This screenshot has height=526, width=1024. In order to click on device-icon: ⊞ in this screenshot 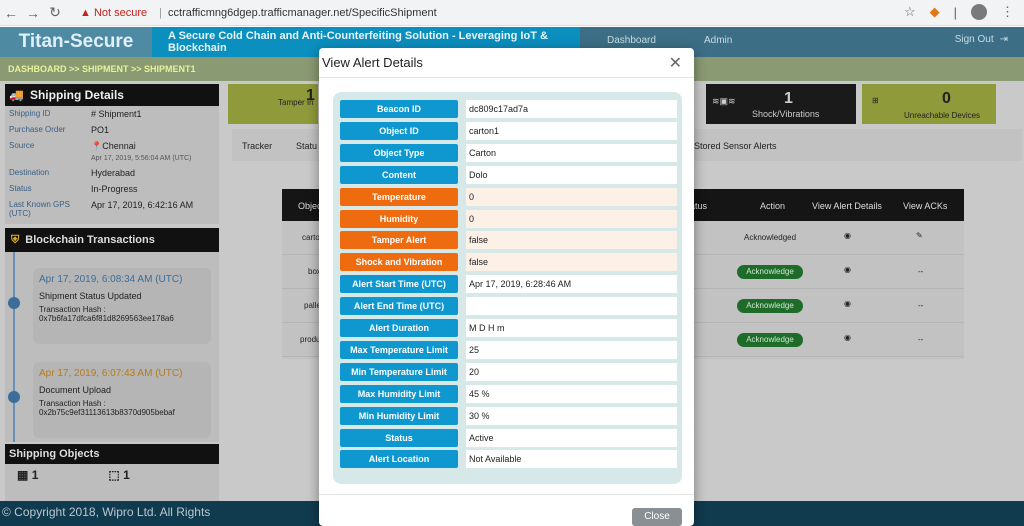, I will do `click(875, 100)`.